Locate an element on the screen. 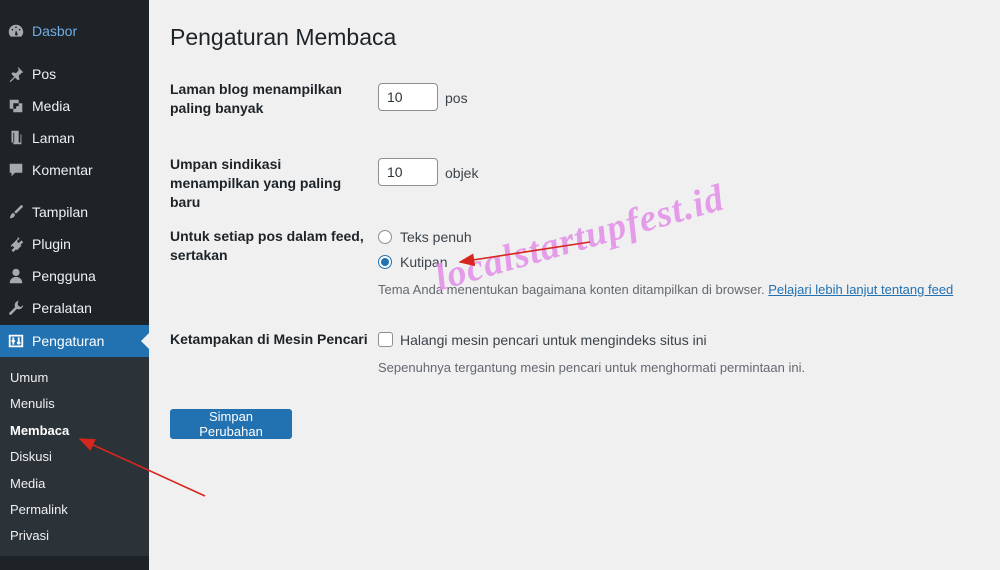 The width and height of the screenshot is (1000, 570). menu-item-laman: Laman is located at coordinates (74, 138).